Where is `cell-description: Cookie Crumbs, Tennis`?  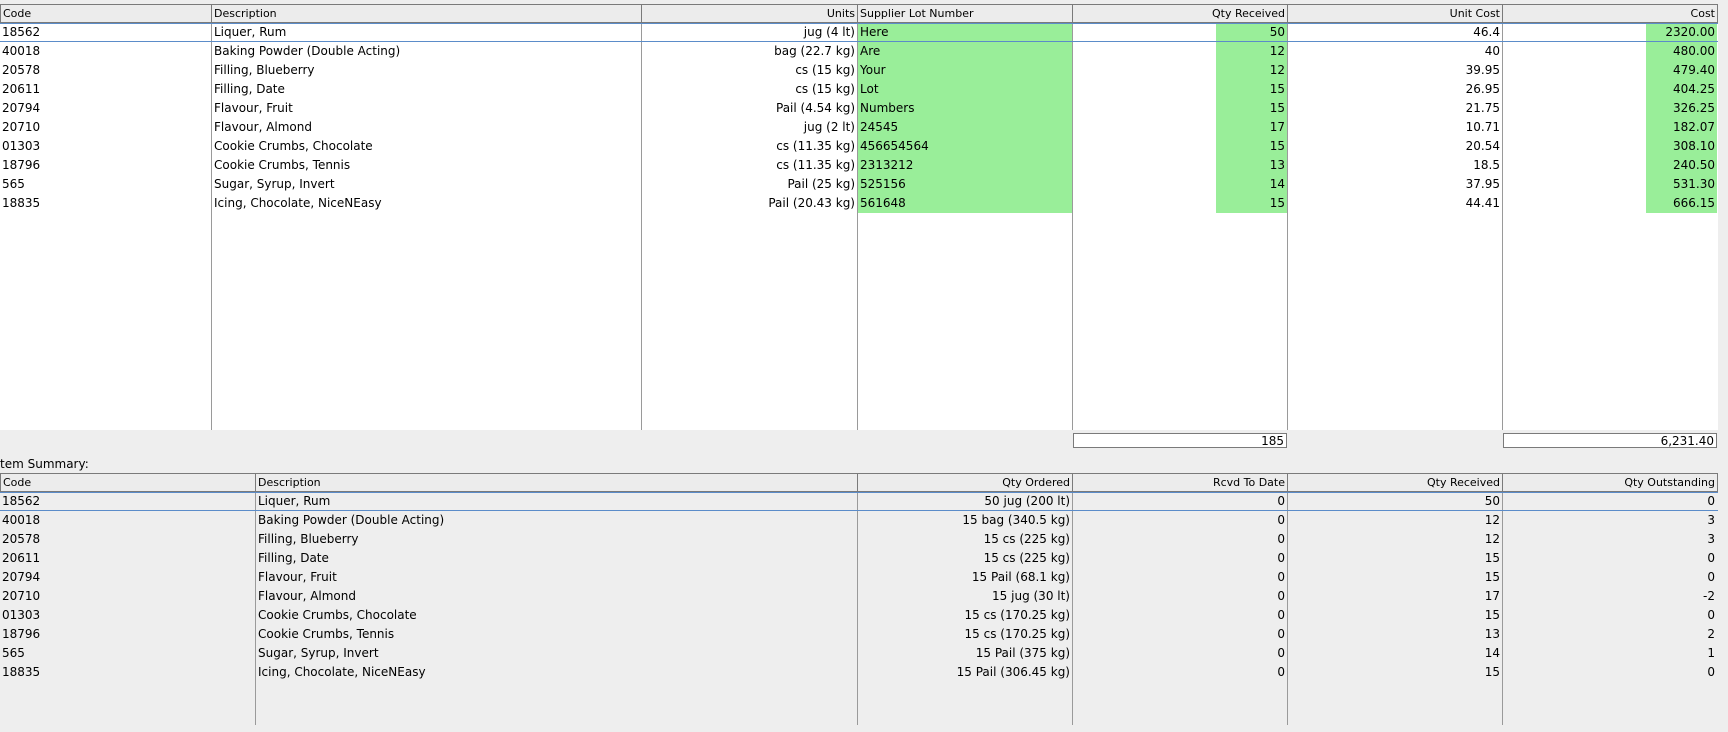 cell-description: Cookie Crumbs, Tennis is located at coordinates (282, 165).